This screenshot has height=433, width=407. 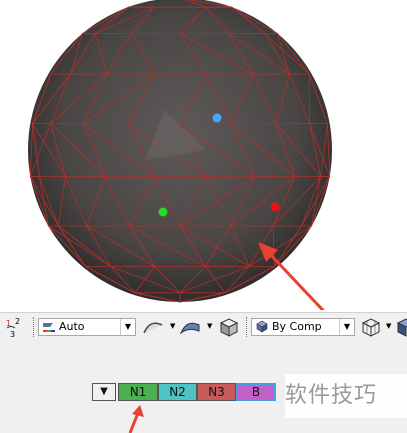 I want to click on cube-icon, so click(x=401, y=327).